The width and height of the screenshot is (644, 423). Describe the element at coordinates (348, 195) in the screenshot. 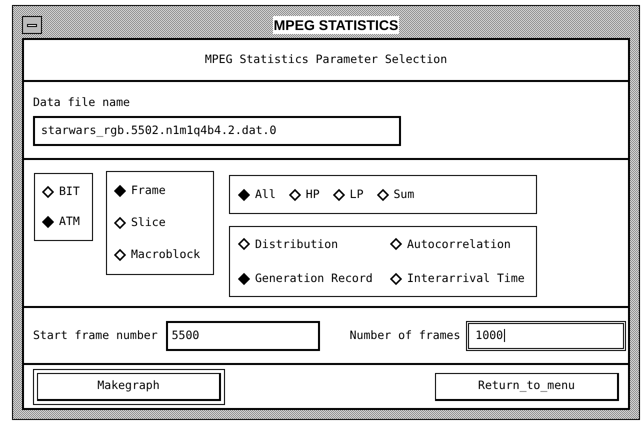

I see `radio-option: LP` at that location.